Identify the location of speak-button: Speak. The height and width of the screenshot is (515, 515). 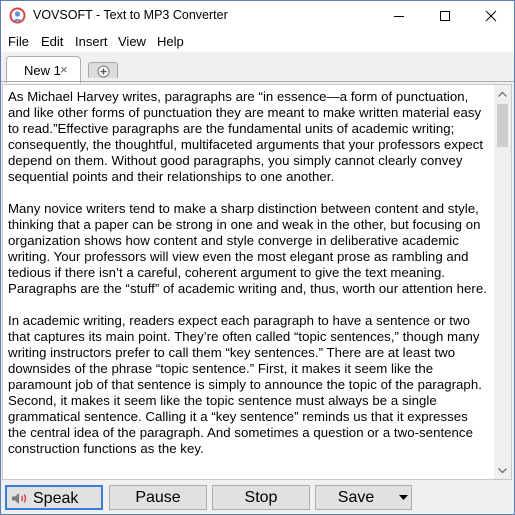
(54, 497).